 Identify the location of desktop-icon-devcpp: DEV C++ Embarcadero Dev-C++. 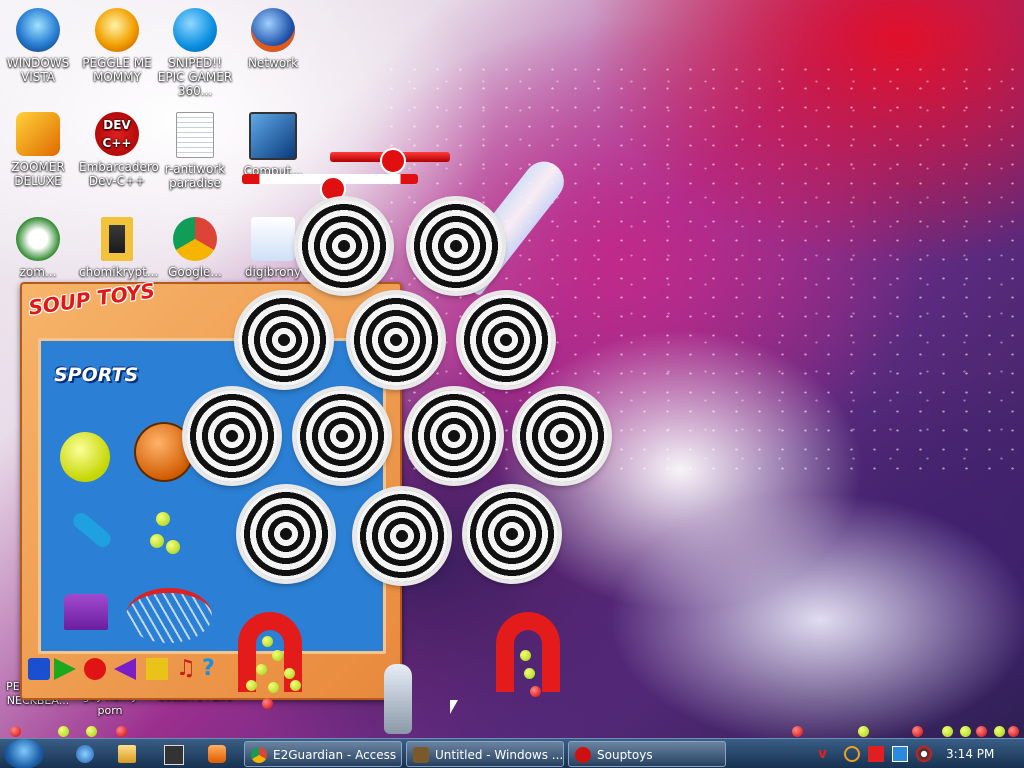
(119, 150).